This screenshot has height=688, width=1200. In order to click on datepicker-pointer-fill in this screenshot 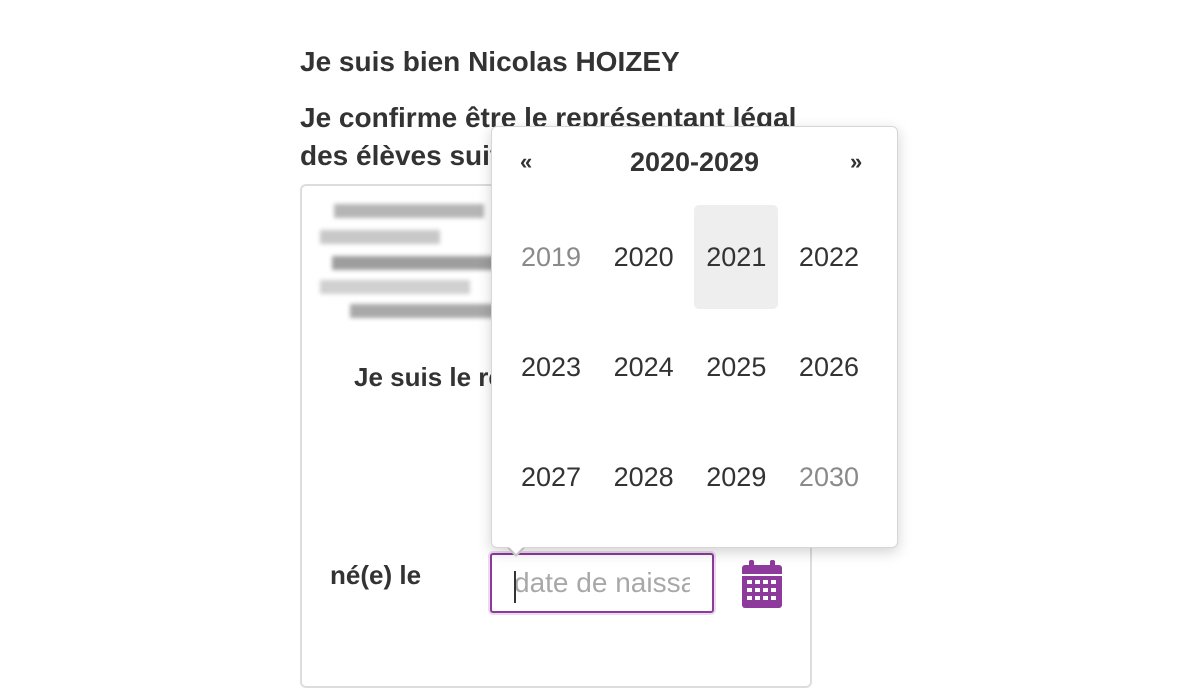, I will do `click(516, 549)`.